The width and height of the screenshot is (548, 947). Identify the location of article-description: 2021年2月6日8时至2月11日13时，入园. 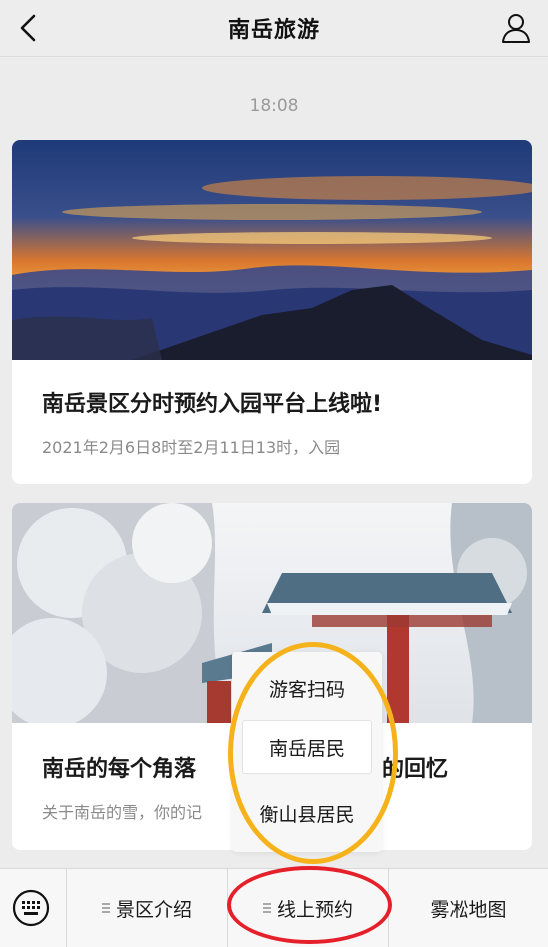
(191, 447).